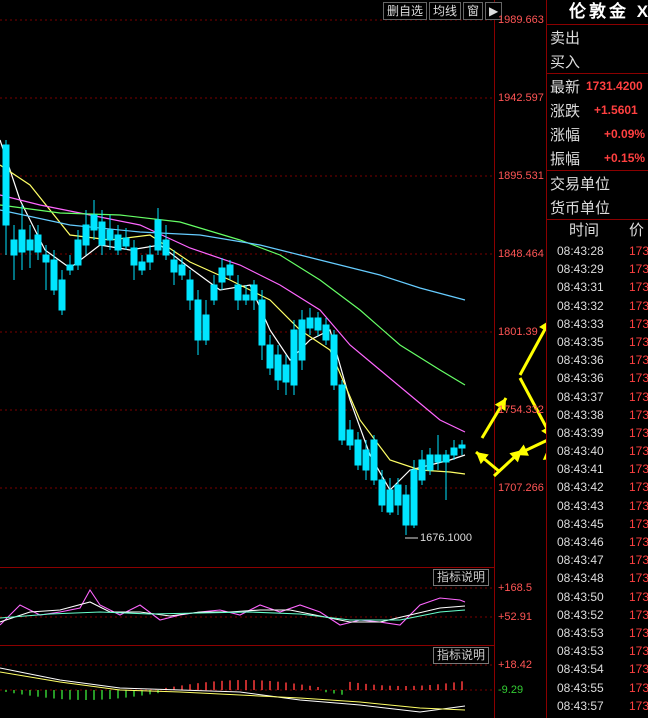 This screenshot has width=648, height=718. Describe the element at coordinates (580, 305) in the screenshot. I see `tick-time: 08:43:32` at that location.